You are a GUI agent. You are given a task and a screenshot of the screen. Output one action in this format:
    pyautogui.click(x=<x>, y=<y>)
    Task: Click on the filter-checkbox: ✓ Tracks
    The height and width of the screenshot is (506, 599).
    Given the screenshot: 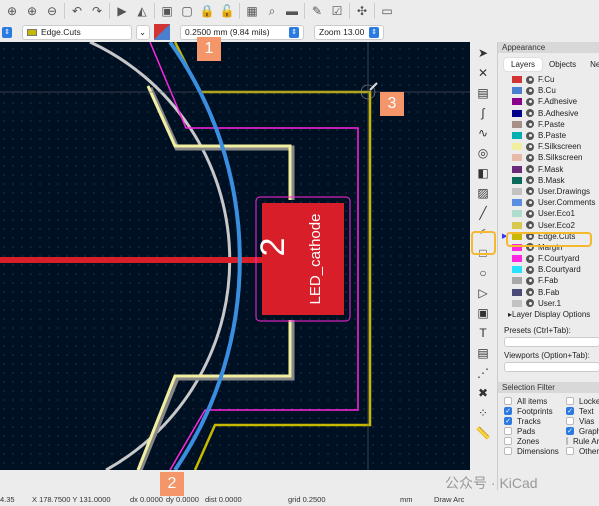 What is the action you would take?
    pyautogui.click(x=535, y=421)
    